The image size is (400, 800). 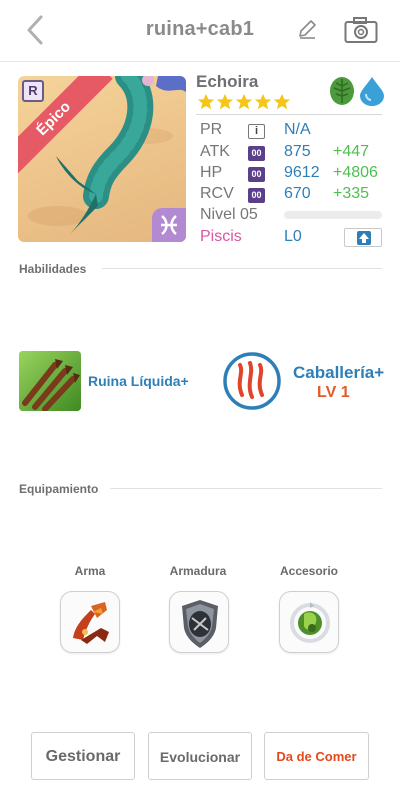 I want to click on stat-row-rcv: RCV 00 670 +335, so click(x=292, y=196).